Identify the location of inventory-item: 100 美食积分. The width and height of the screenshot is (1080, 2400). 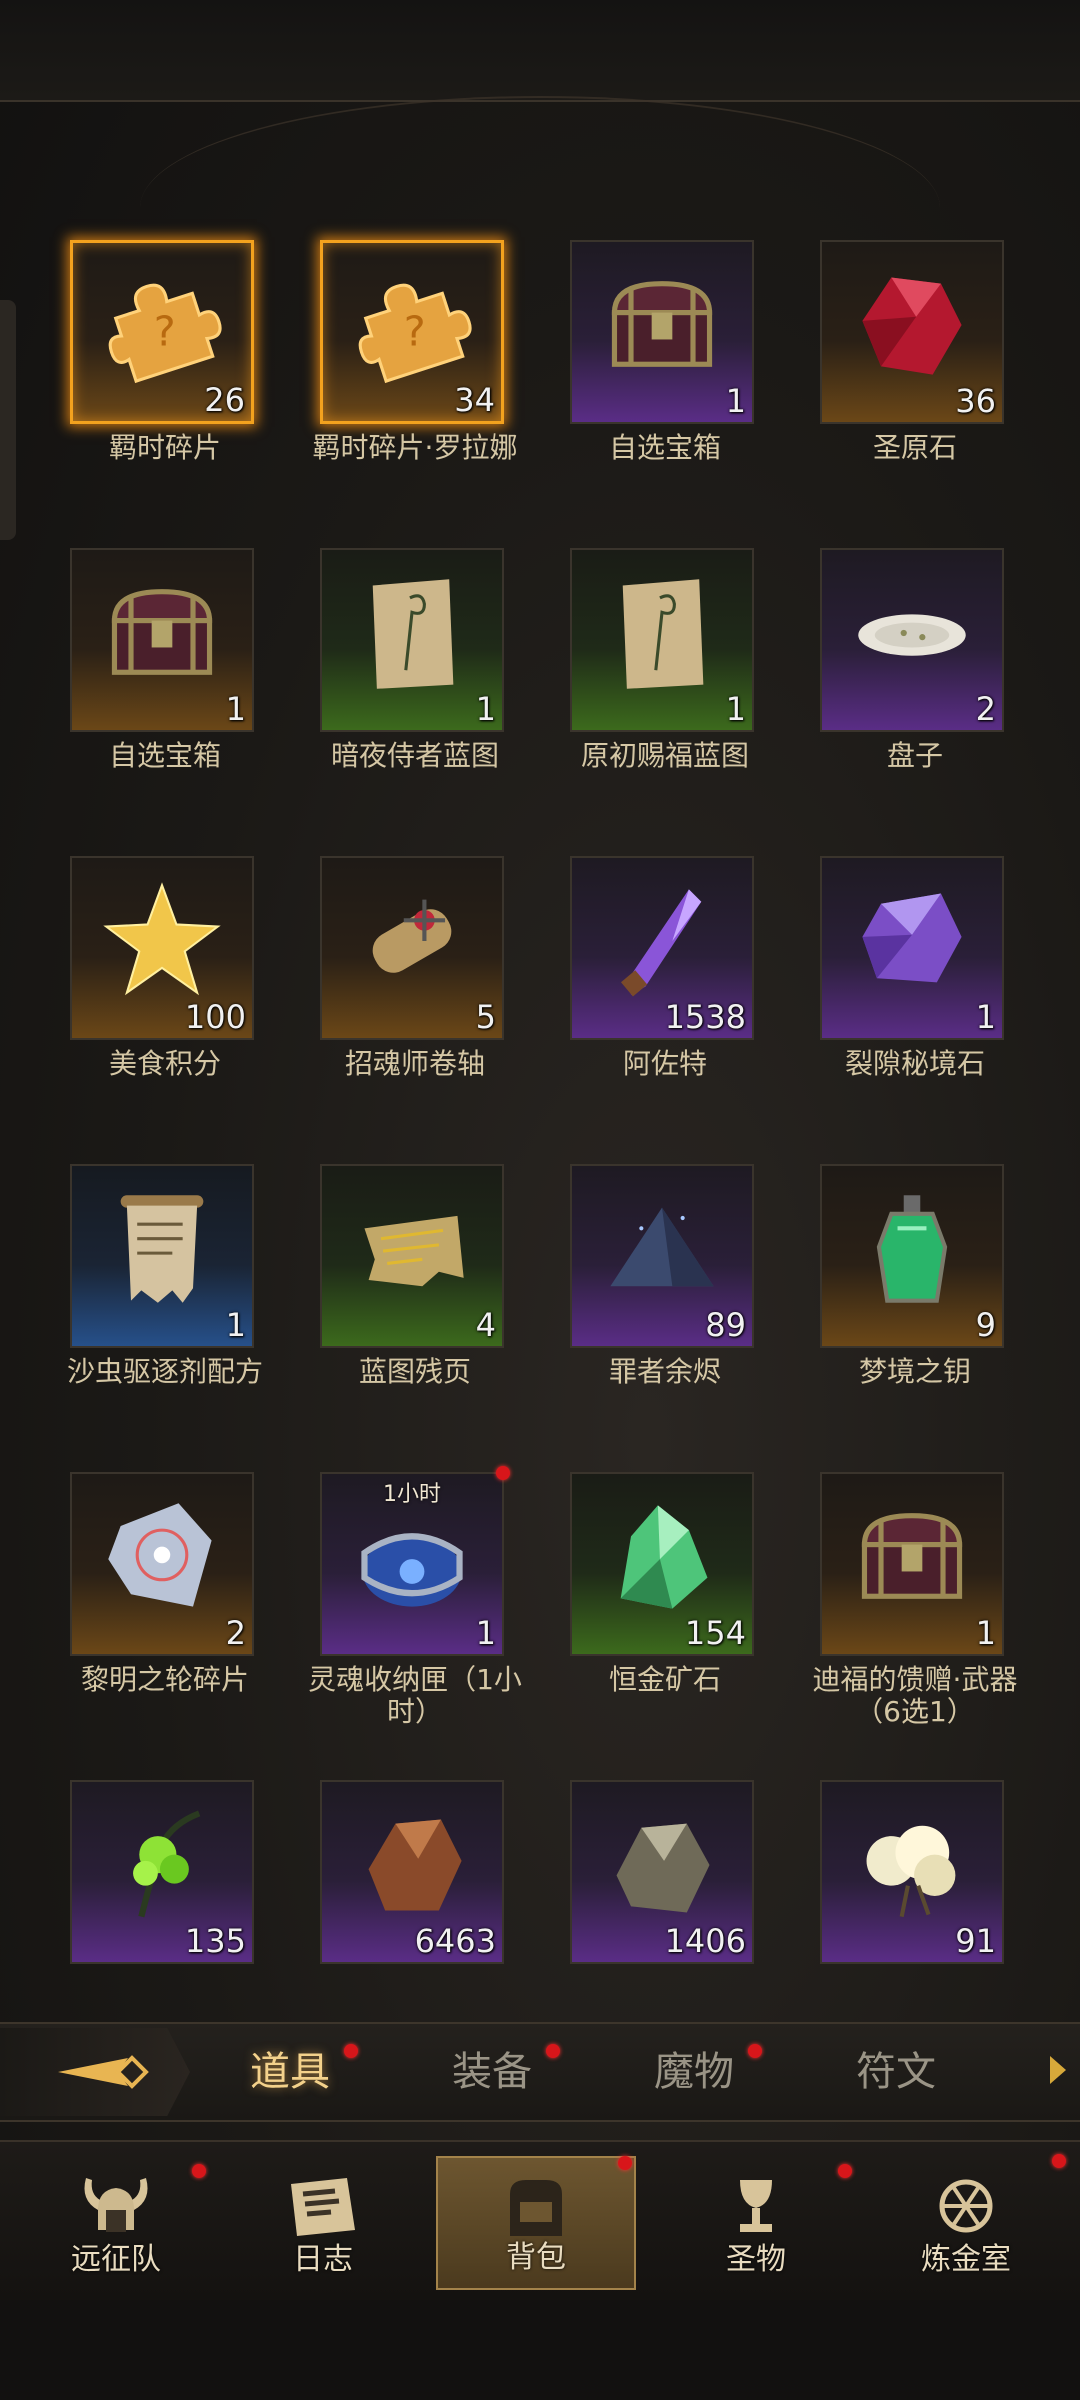
(127, 971).